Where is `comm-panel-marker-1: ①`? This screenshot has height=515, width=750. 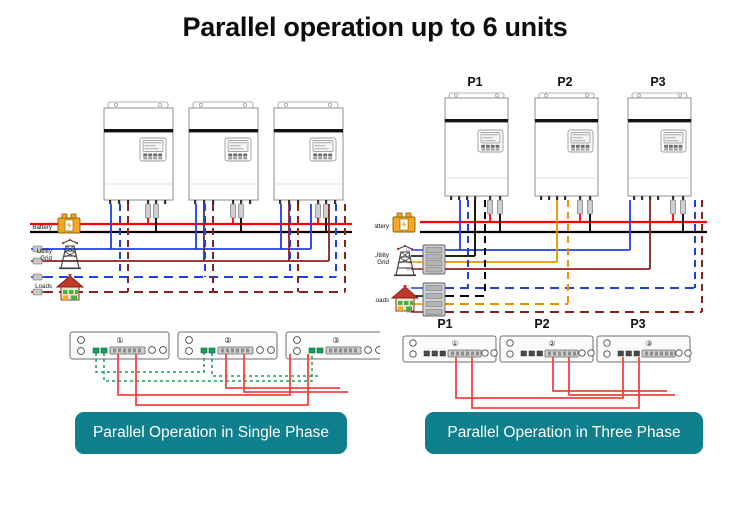
comm-panel-marker-1: ① is located at coordinates (119, 340).